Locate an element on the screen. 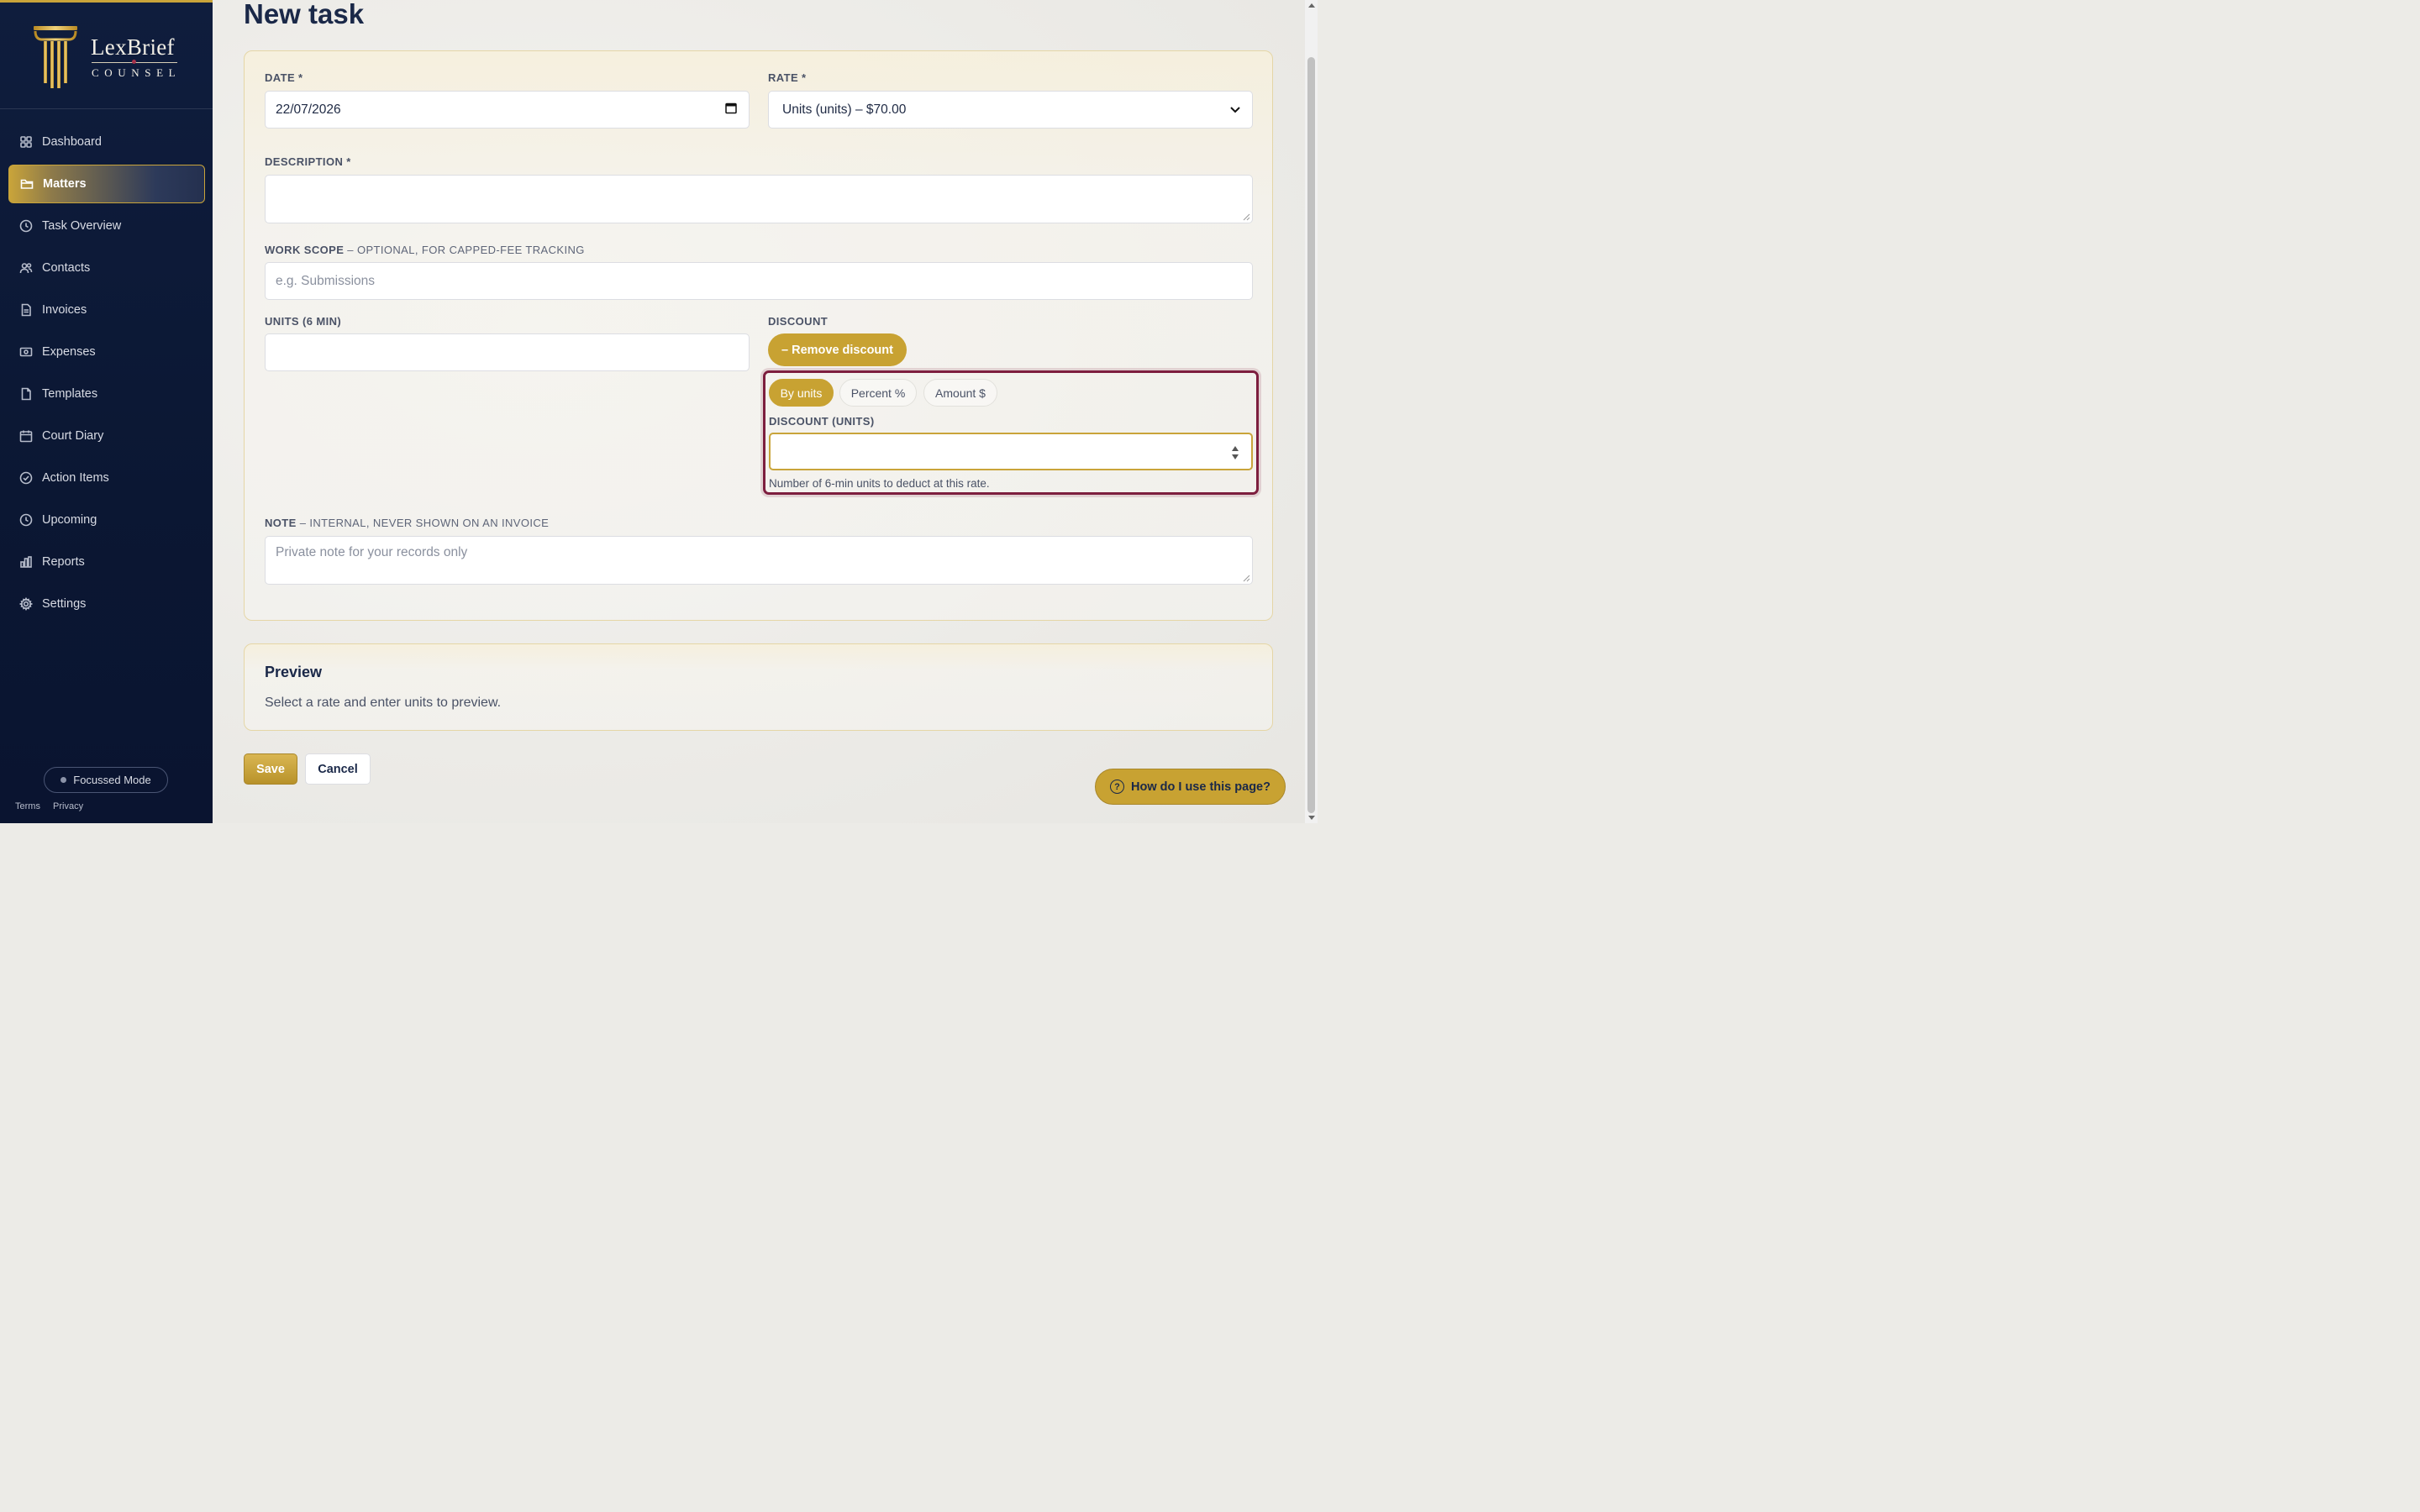 Image resolution: width=2420 pixels, height=1512 pixels. sidebar-item-action-items: Action Items is located at coordinates (107, 478).